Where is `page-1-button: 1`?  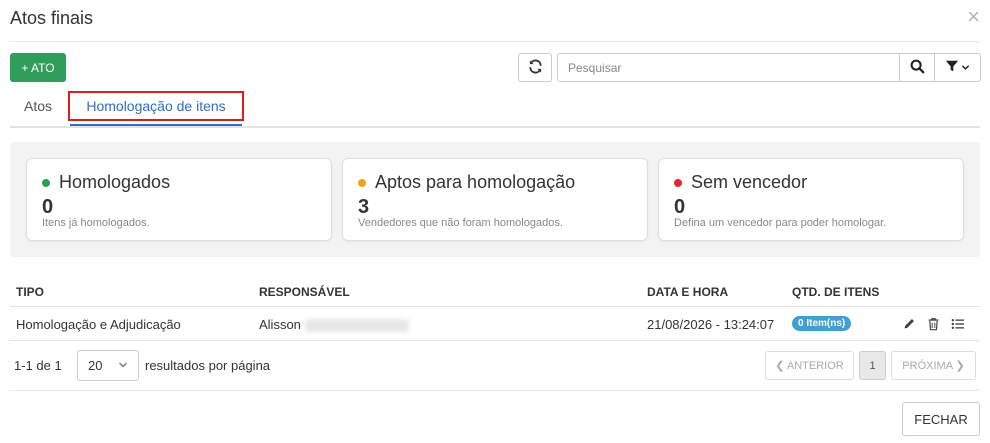 page-1-button: 1 is located at coordinates (872, 365).